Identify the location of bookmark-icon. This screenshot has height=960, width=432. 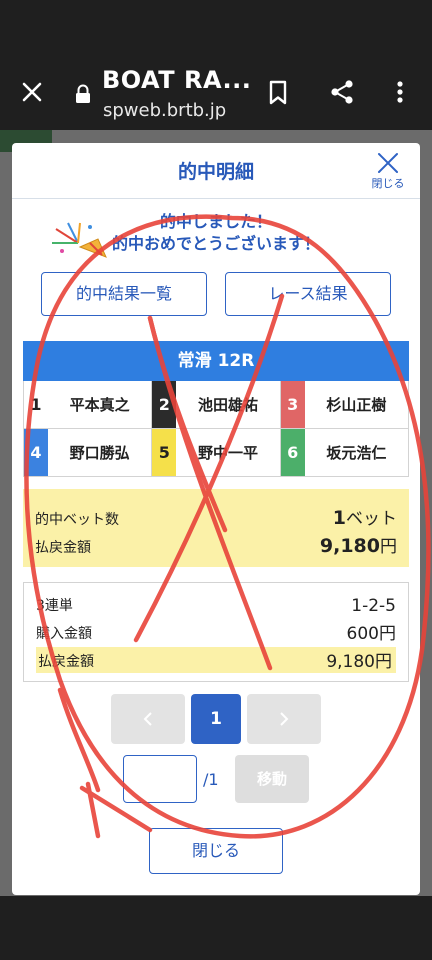
(278, 92).